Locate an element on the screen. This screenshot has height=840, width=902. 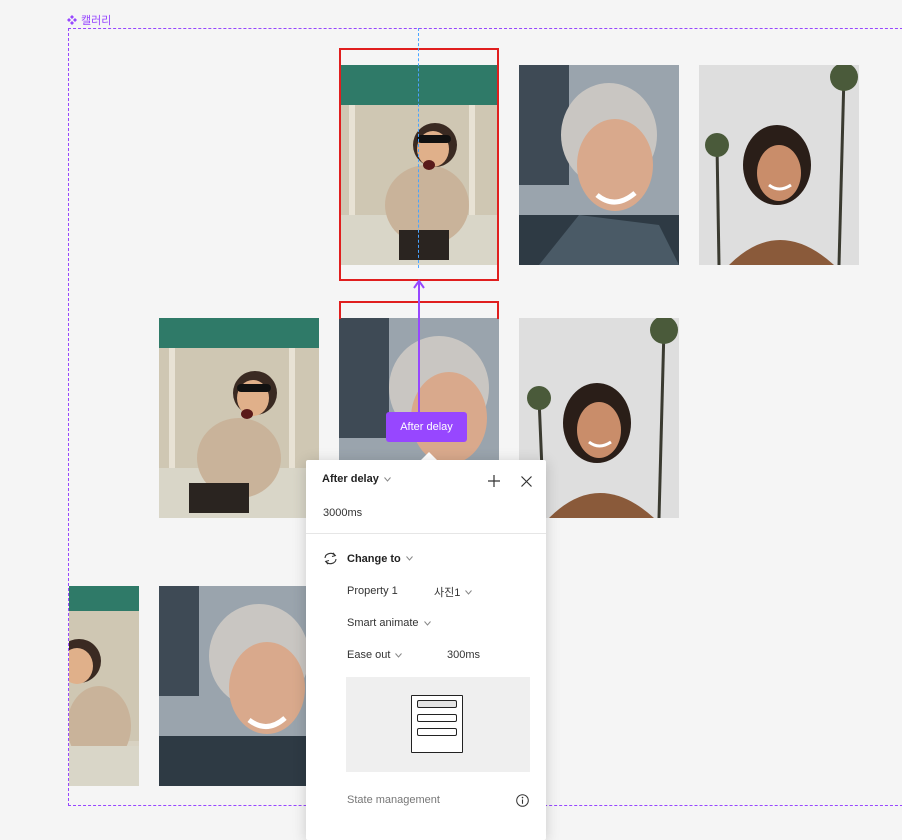
state-management-label: State management is located at coordinates (393, 800).